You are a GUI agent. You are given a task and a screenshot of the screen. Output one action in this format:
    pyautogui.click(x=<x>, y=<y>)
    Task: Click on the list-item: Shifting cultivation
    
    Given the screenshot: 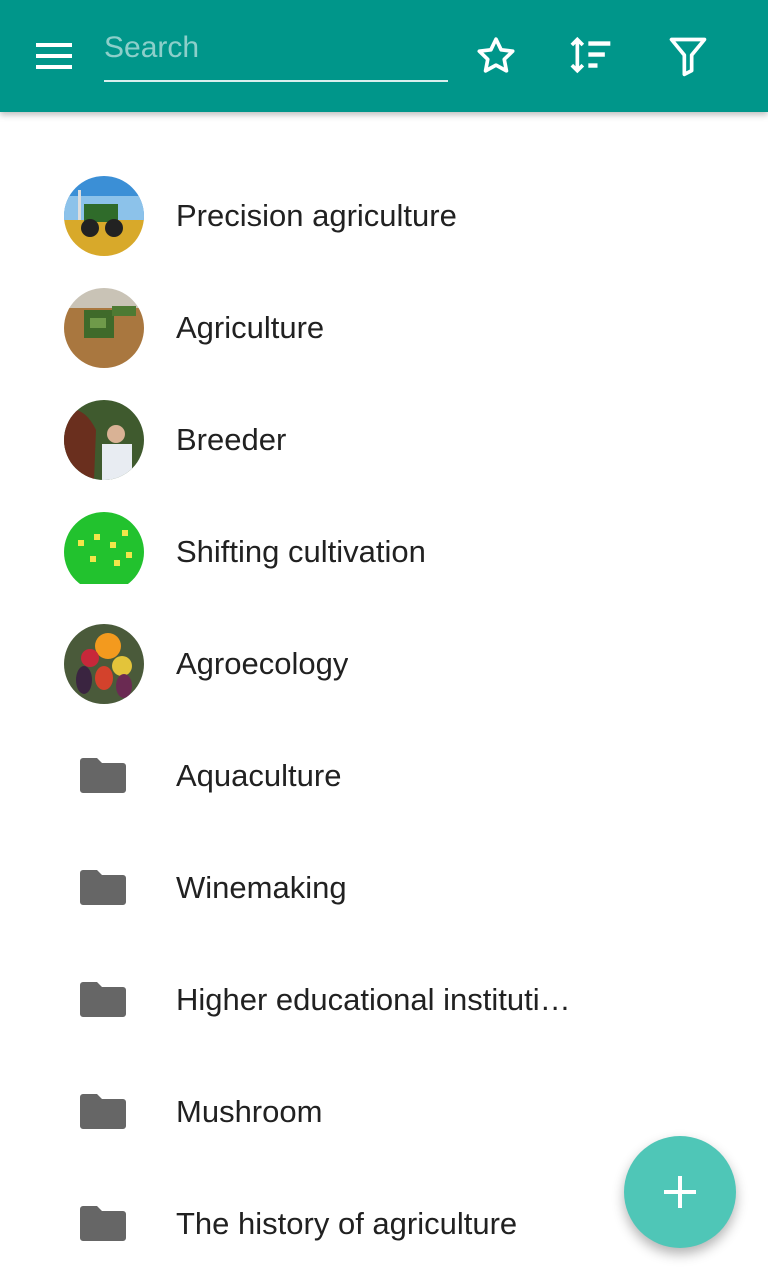 What is the action you would take?
    pyautogui.click(x=384, y=552)
    